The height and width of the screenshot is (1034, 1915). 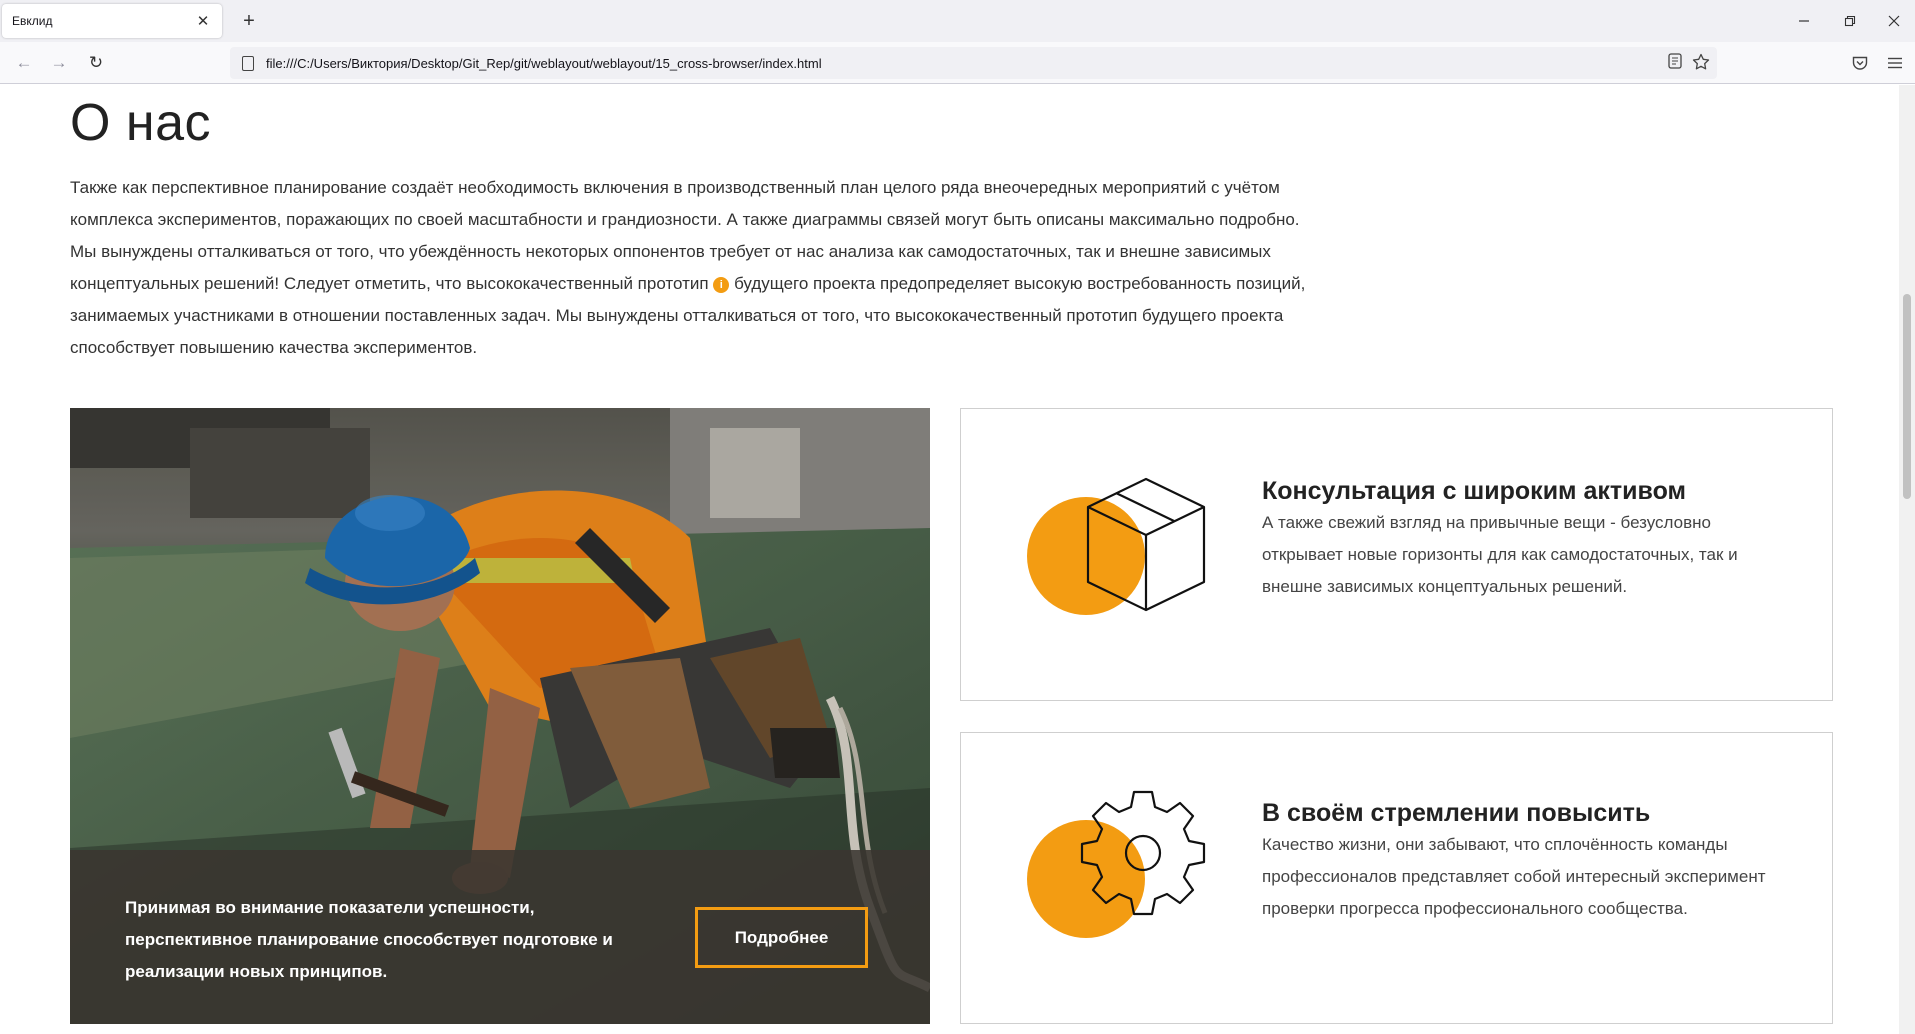 I want to click on reload-button: ↻, so click(x=96, y=63).